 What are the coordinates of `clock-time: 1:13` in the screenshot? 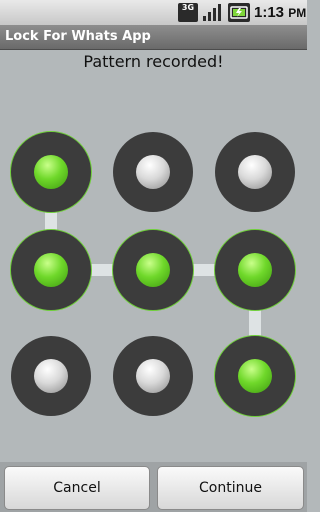 It's located at (269, 12).